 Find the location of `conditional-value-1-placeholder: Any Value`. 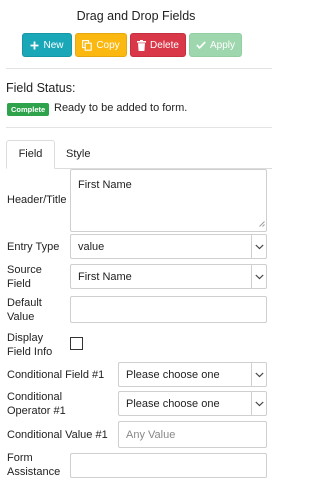

conditional-value-1-placeholder: Any Value is located at coordinates (151, 434).